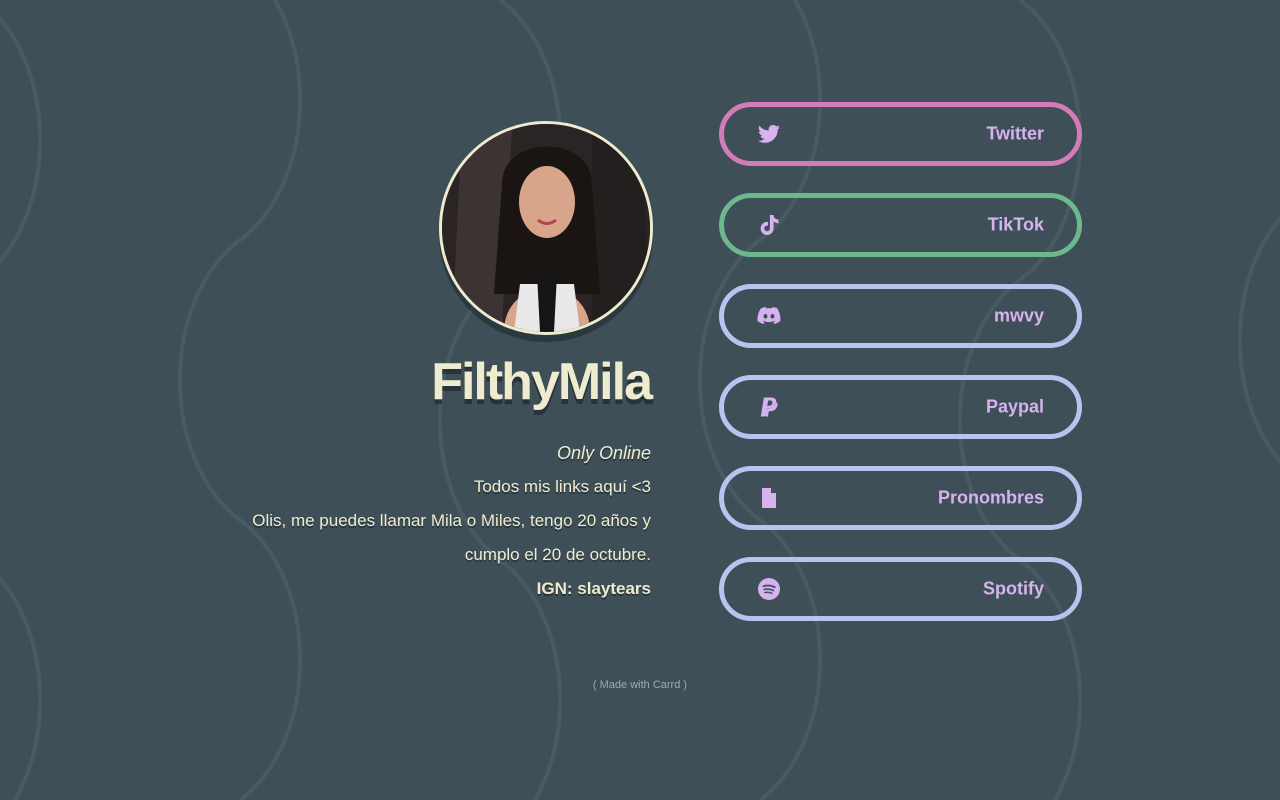 This screenshot has height=800, width=1280. What do you see at coordinates (769, 498) in the screenshot?
I see `document-icon` at bounding box center [769, 498].